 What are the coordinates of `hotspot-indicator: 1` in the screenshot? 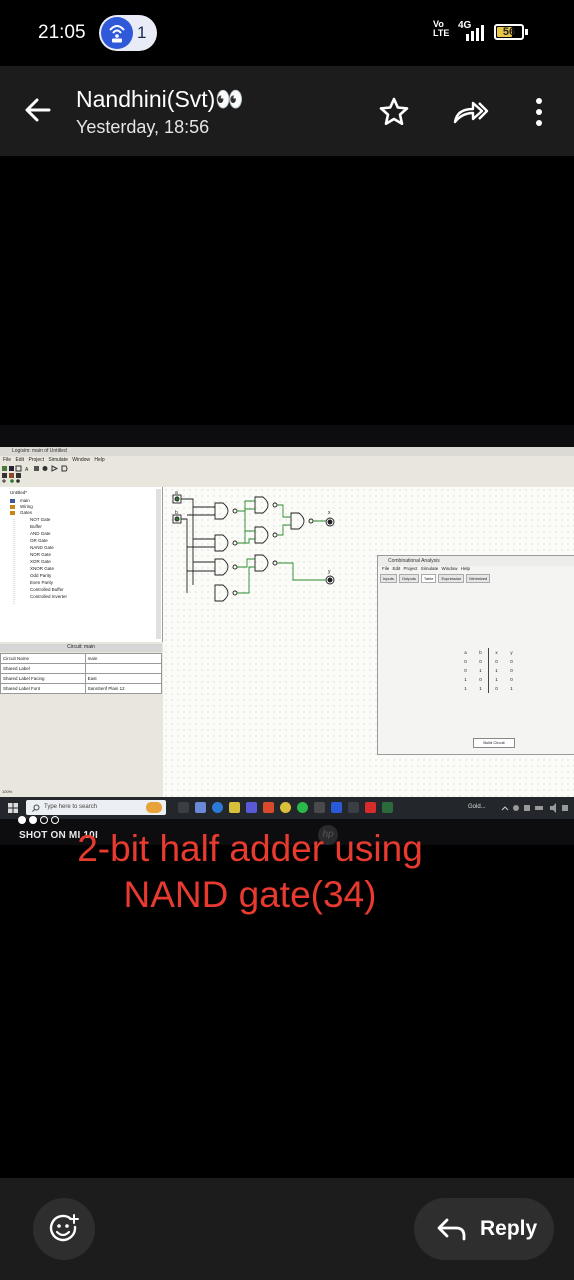 It's located at (128, 33).